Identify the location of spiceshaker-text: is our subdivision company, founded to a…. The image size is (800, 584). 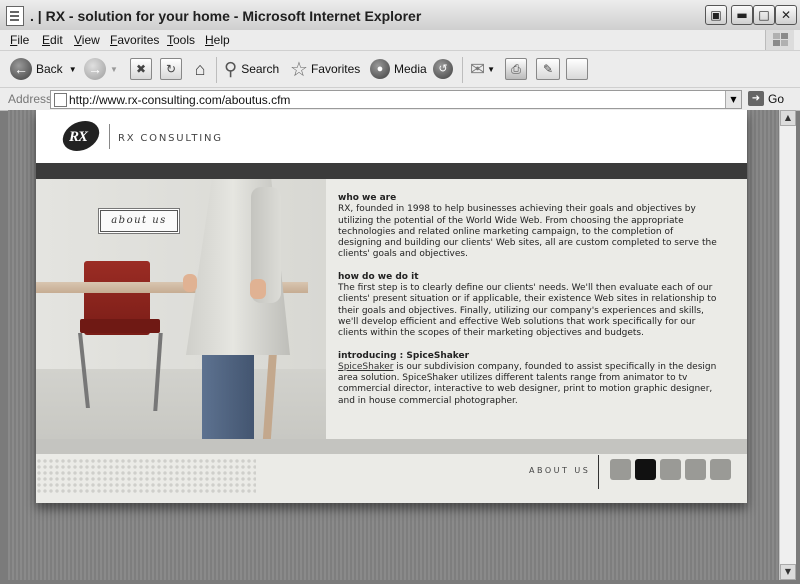
(527, 383).